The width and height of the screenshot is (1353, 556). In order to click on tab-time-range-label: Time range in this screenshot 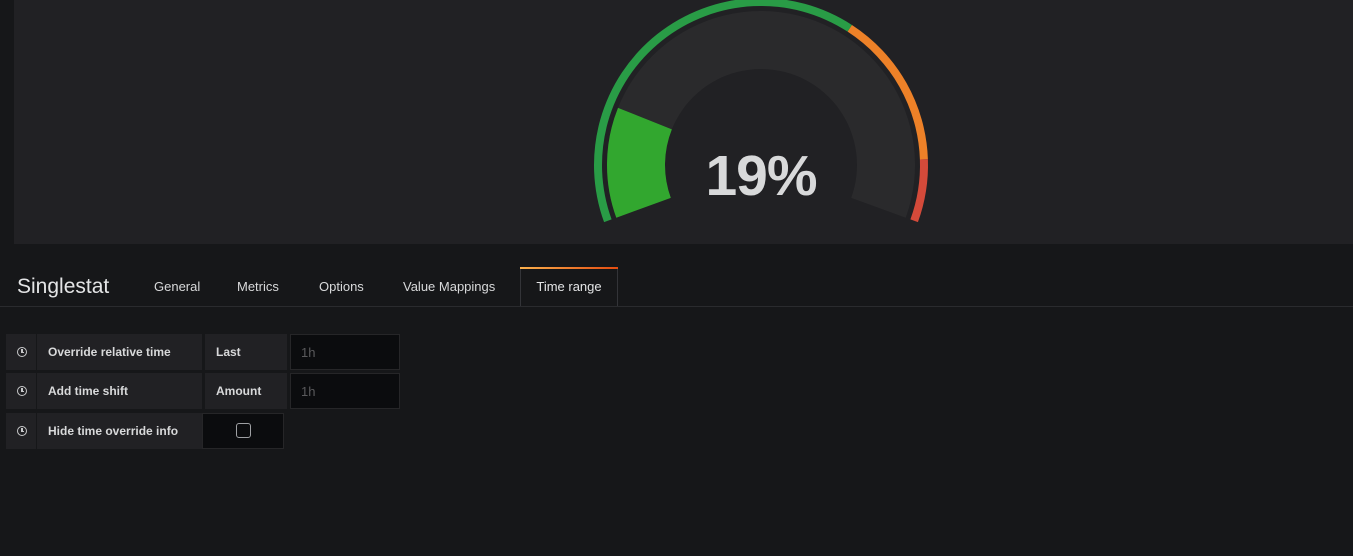, I will do `click(569, 286)`.